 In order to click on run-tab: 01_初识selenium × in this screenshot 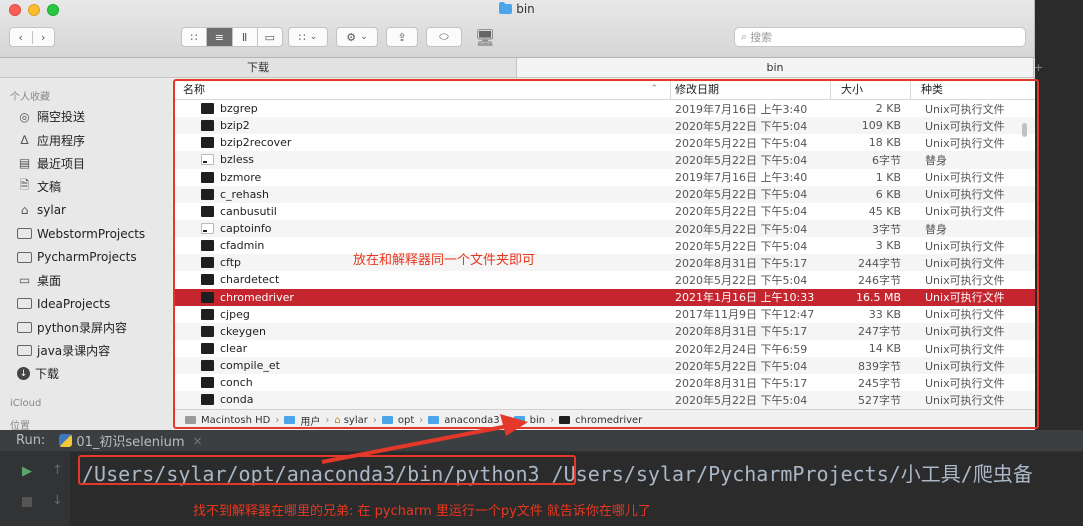, I will do `click(131, 440)`.